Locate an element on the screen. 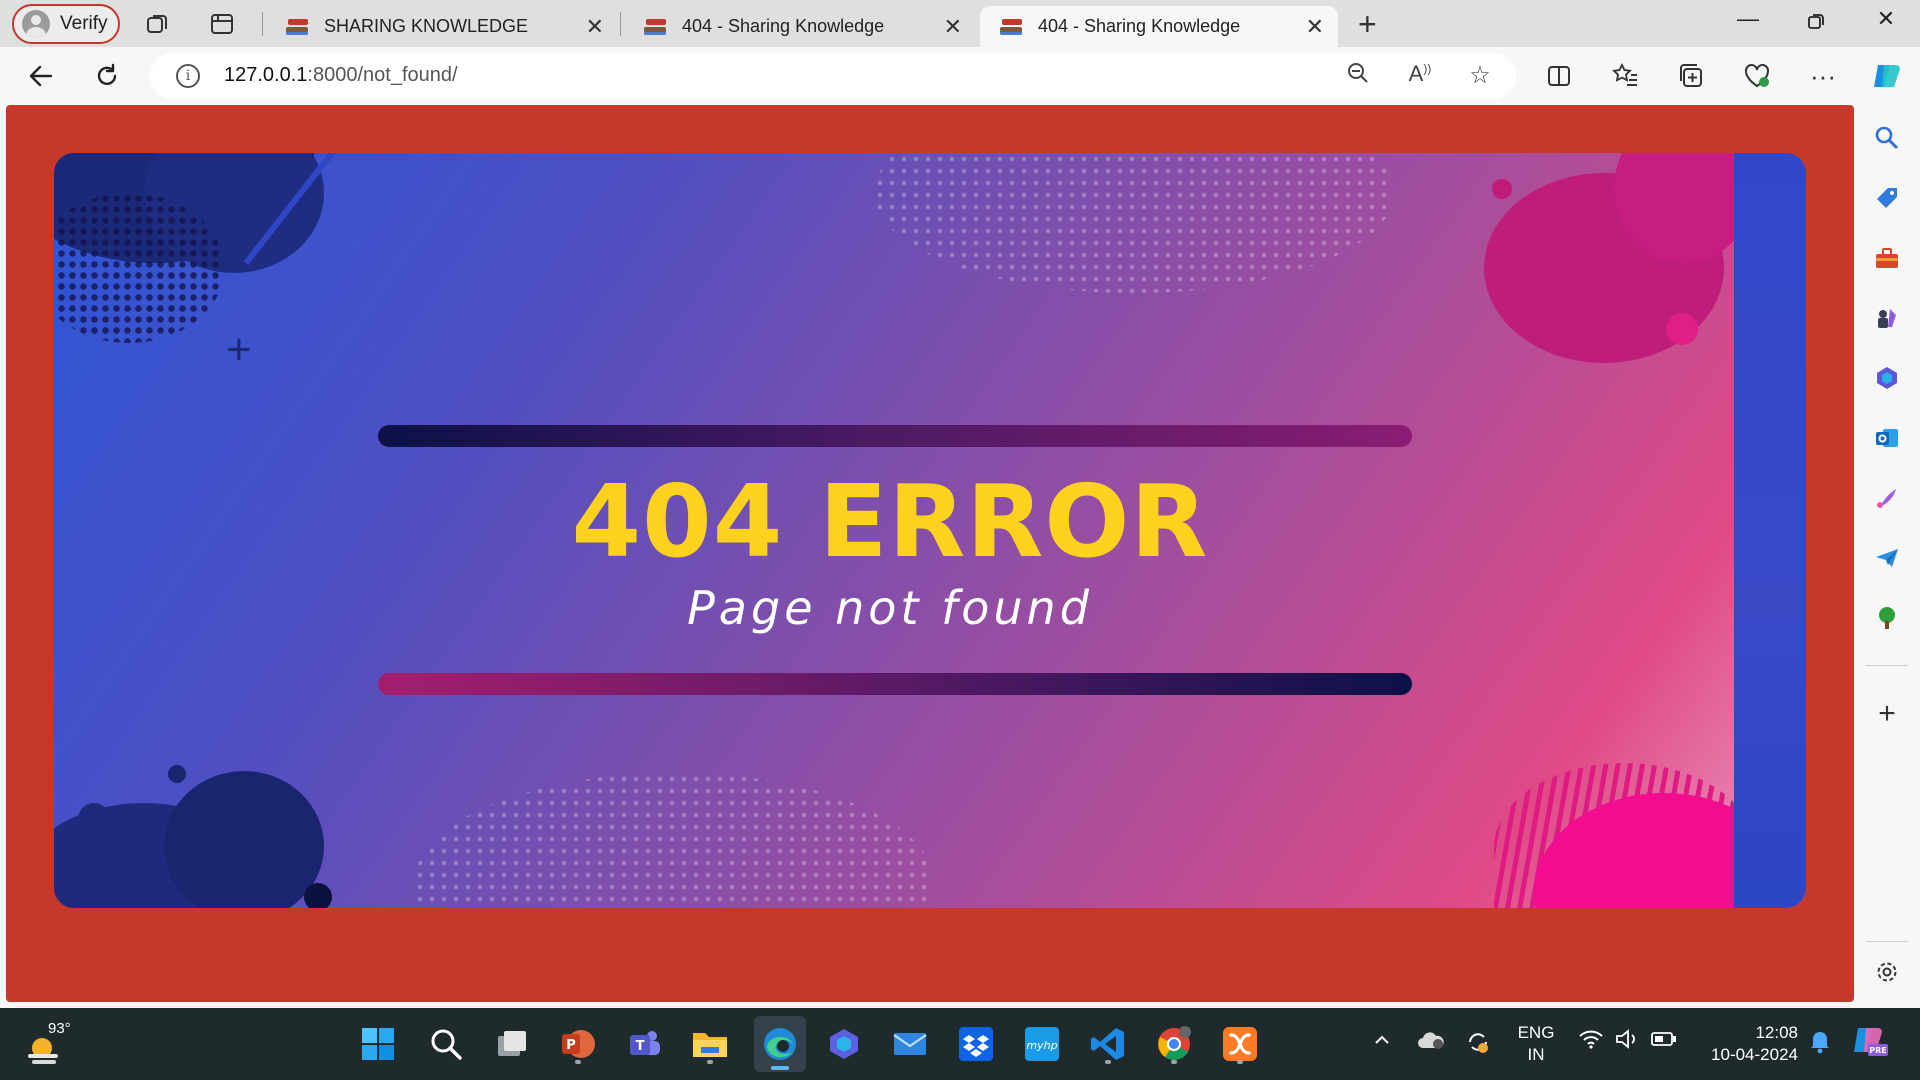  copilot-pre-tray-icon: PRE is located at coordinates (1870, 1044).